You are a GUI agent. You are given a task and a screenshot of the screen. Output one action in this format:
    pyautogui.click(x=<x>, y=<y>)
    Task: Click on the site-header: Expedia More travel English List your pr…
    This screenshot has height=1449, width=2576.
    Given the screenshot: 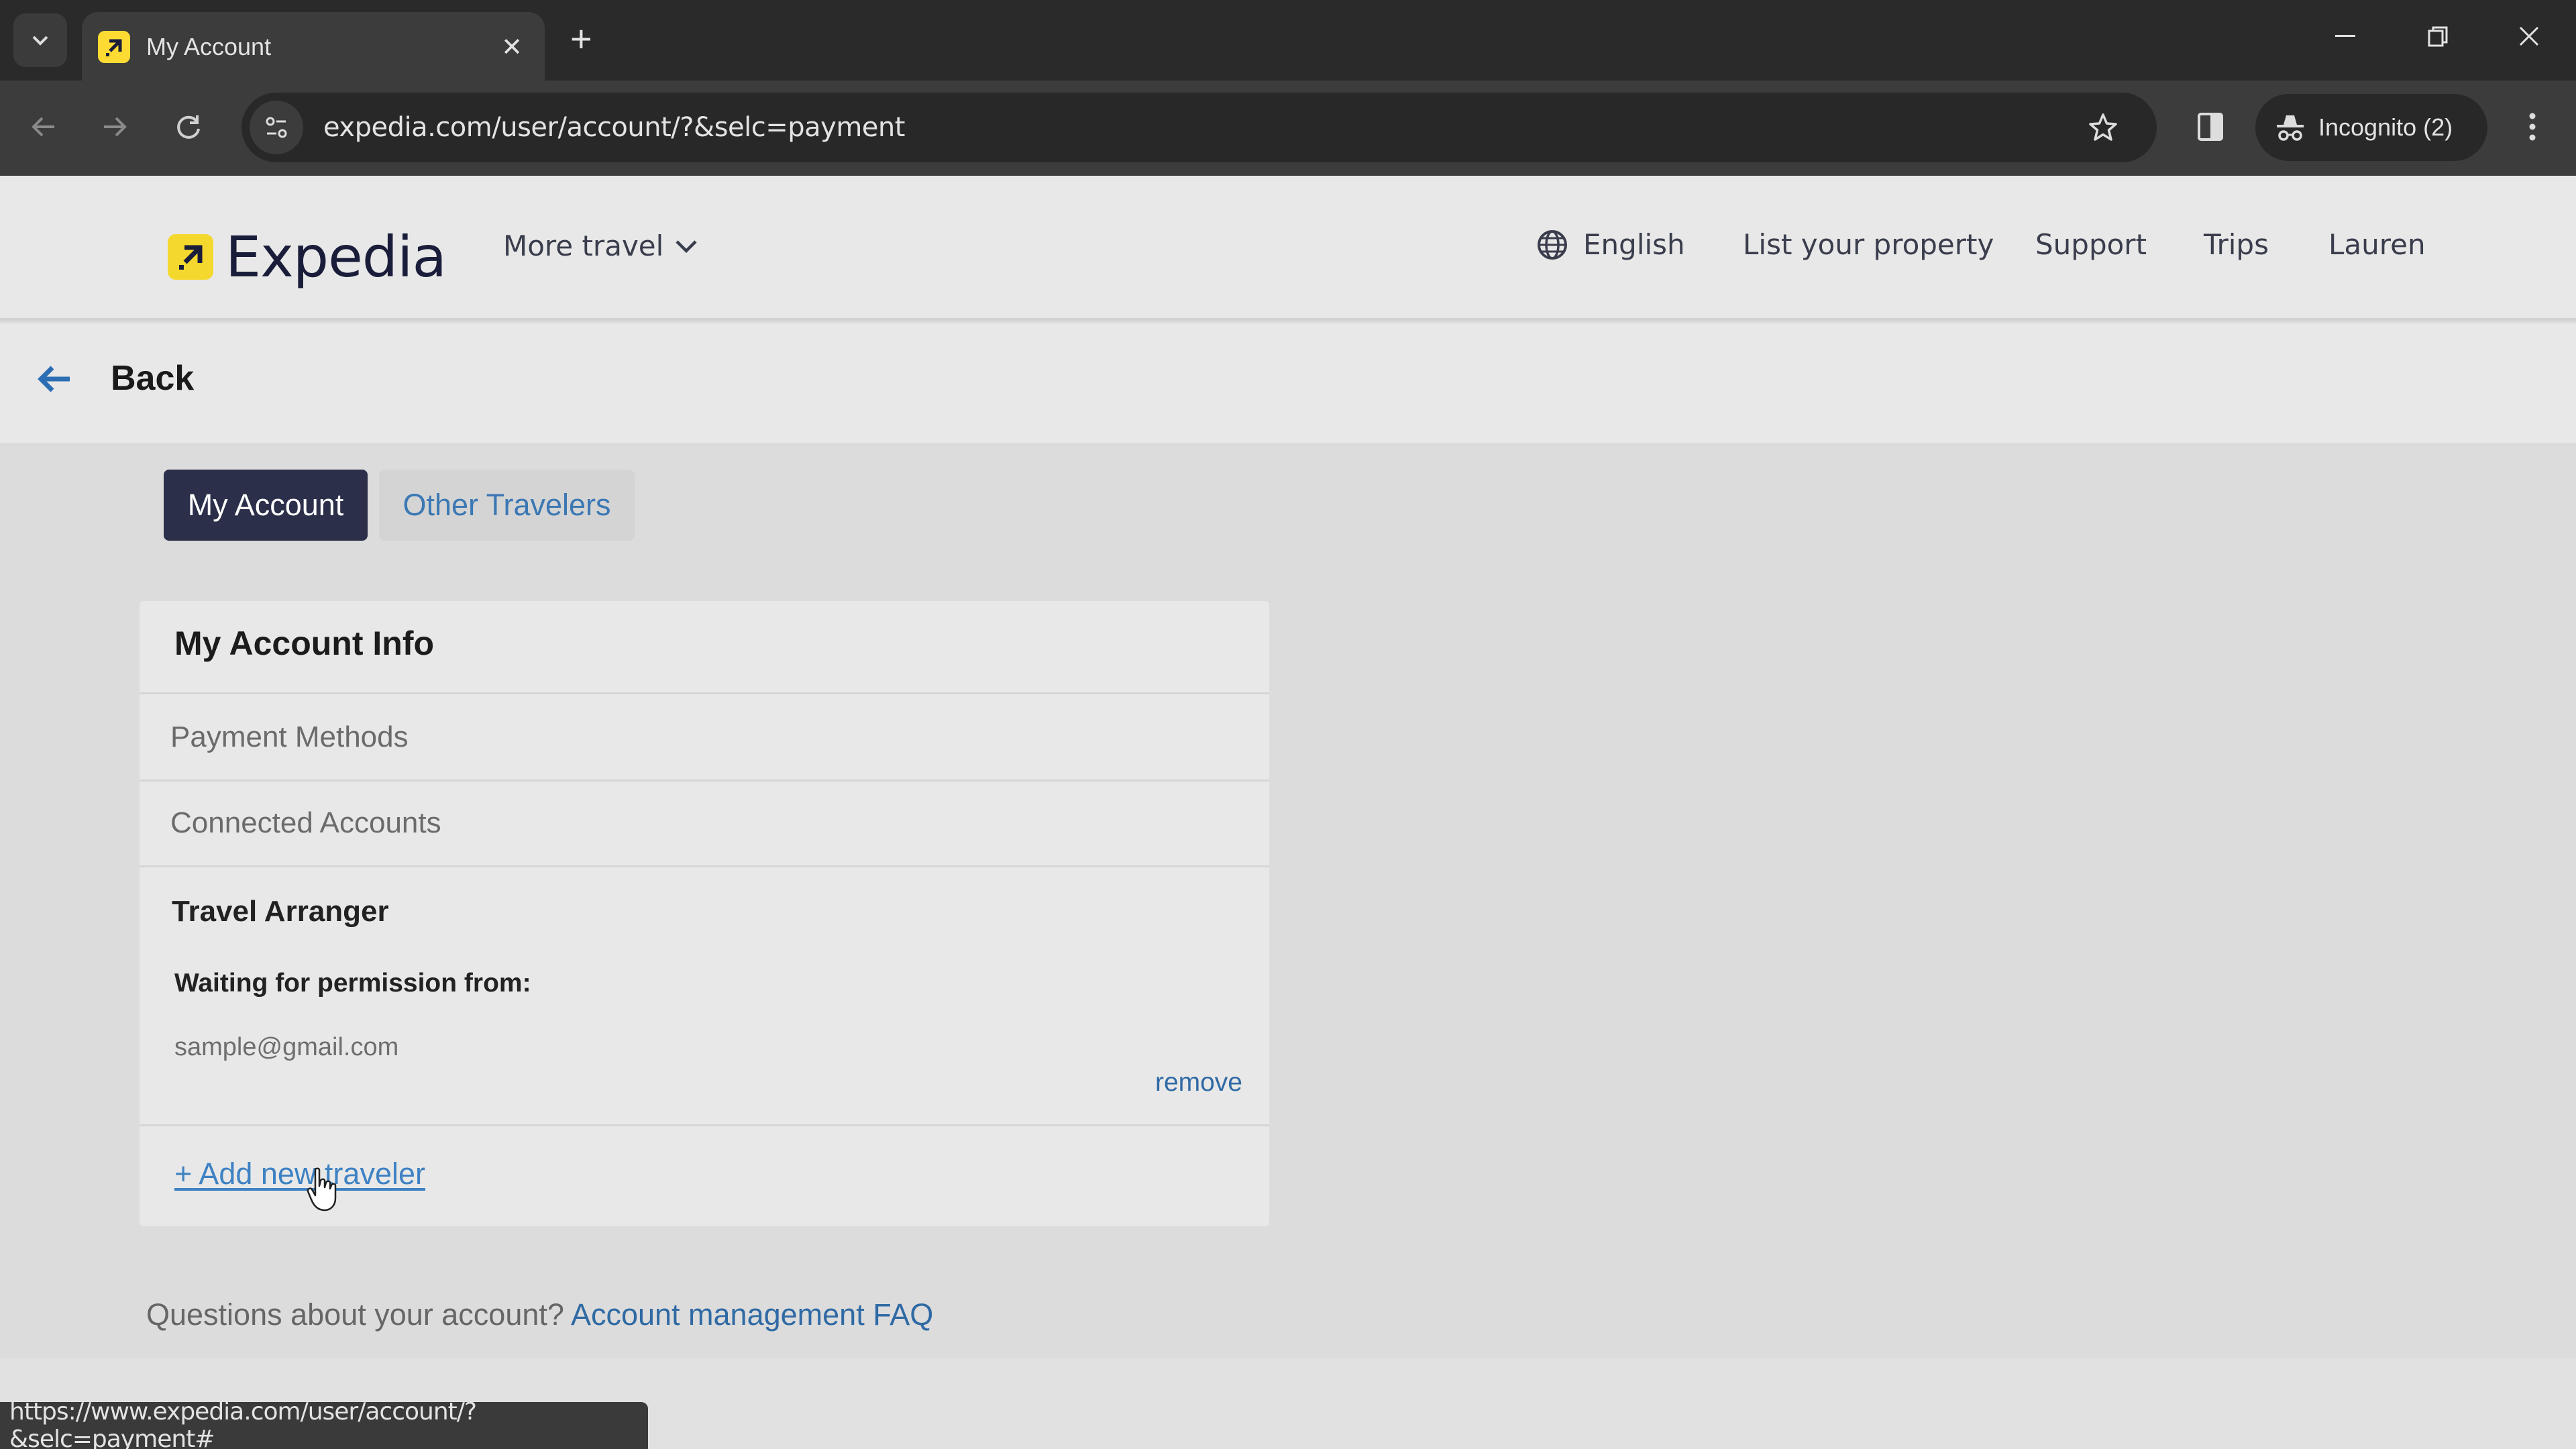 What is the action you would take?
    pyautogui.click(x=1288, y=248)
    